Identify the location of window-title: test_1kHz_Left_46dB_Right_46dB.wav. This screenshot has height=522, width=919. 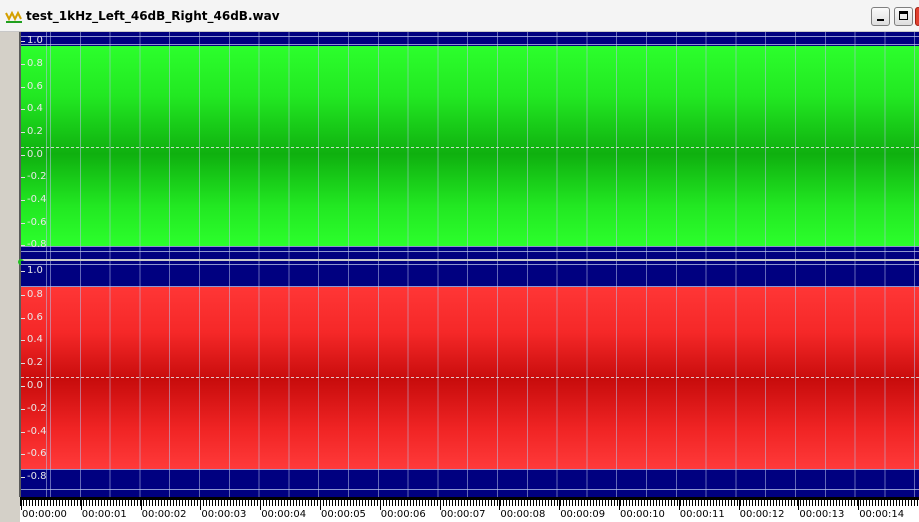
(153, 16).